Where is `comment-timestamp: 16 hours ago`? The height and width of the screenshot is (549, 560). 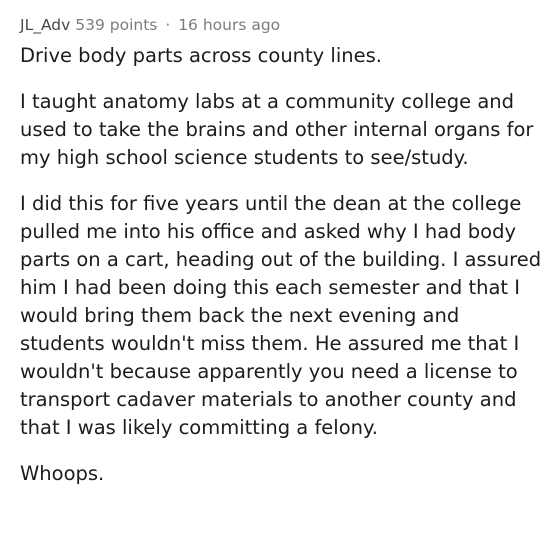 comment-timestamp: 16 hours ago is located at coordinates (229, 25).